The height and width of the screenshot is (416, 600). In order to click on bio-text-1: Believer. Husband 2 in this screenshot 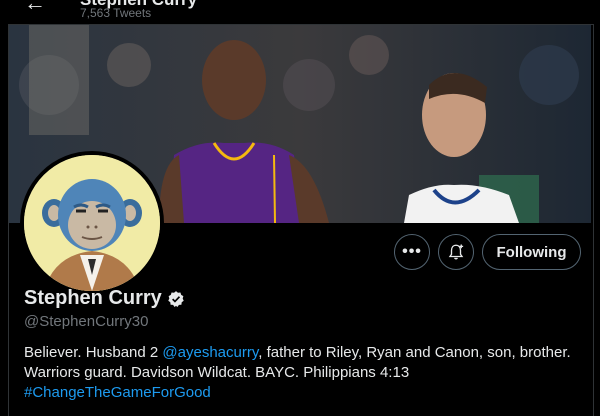, I will do `click(93, 352)`.